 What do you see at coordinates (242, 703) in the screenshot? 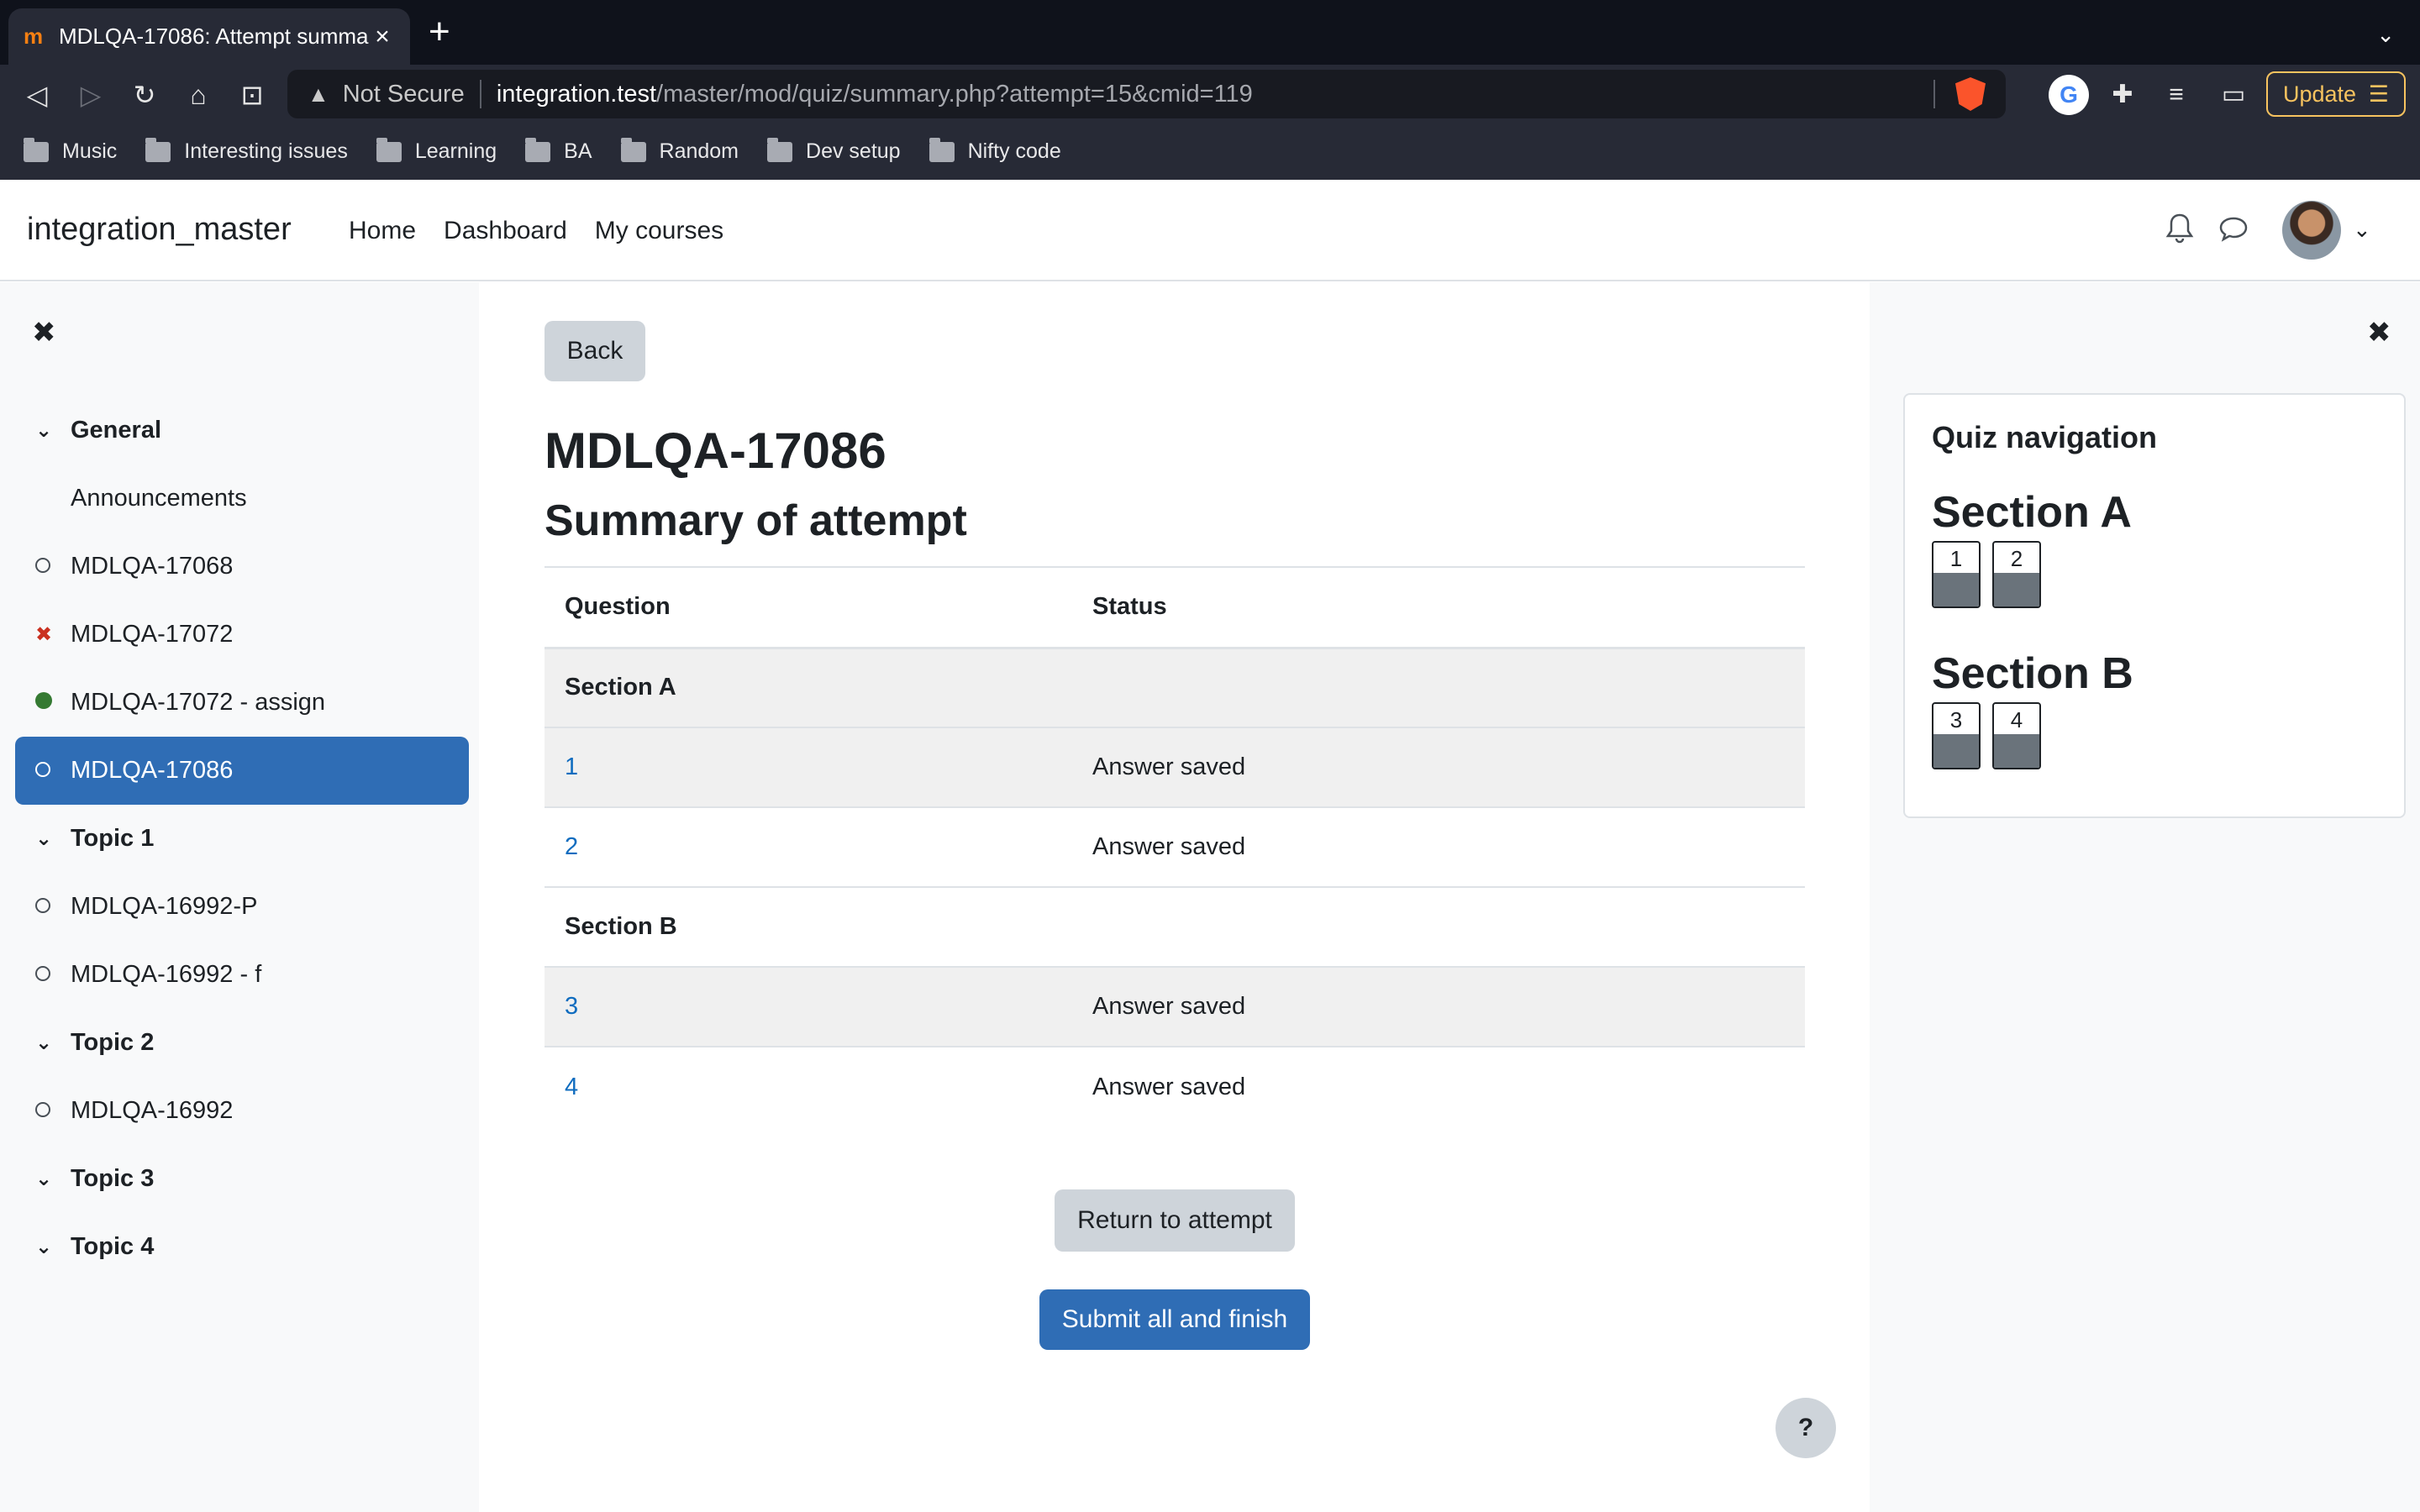
I see `course-index-activity: MDLQA-17072 - assign` at bounding box center [242, 703].